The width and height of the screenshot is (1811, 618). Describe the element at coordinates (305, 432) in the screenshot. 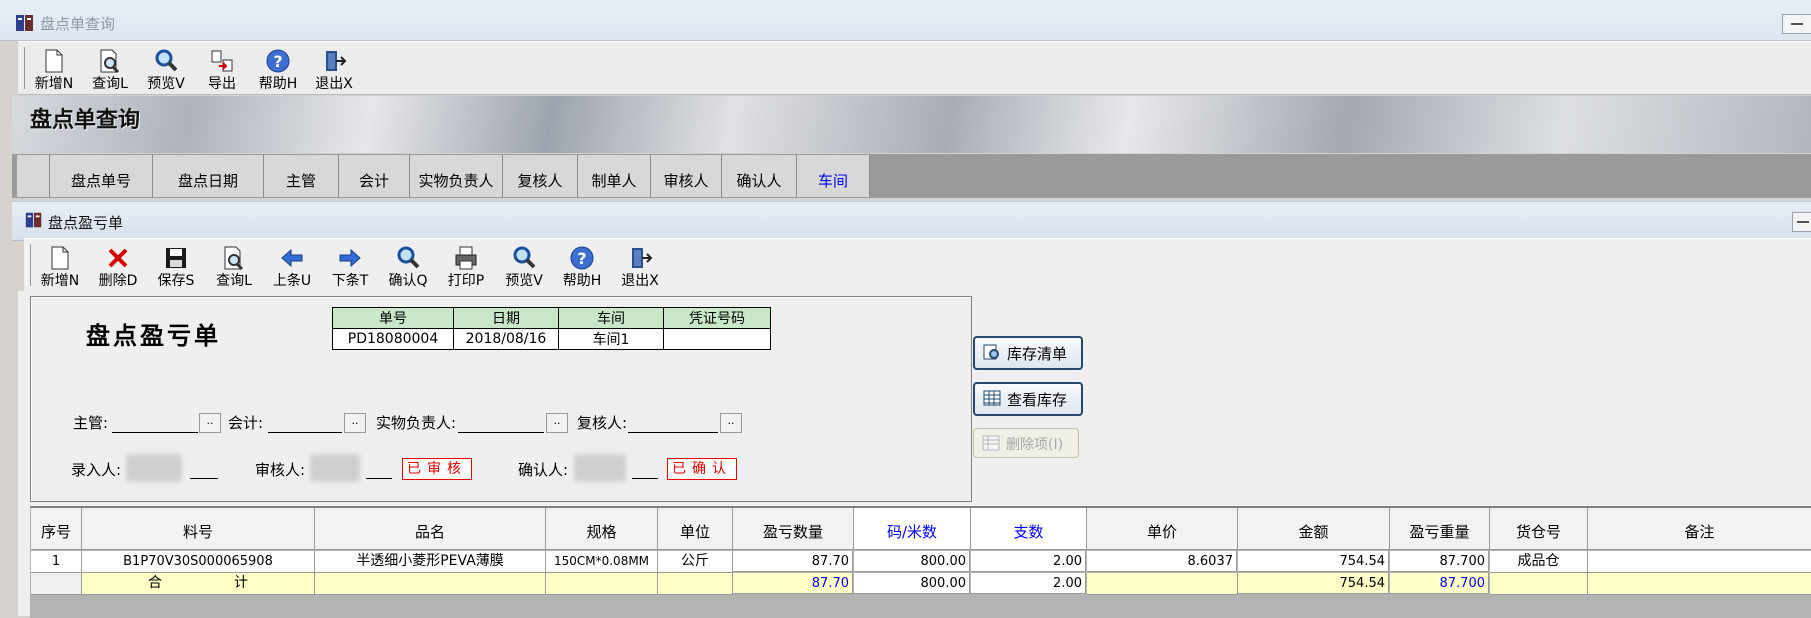

I see `accountant-field` at that location.